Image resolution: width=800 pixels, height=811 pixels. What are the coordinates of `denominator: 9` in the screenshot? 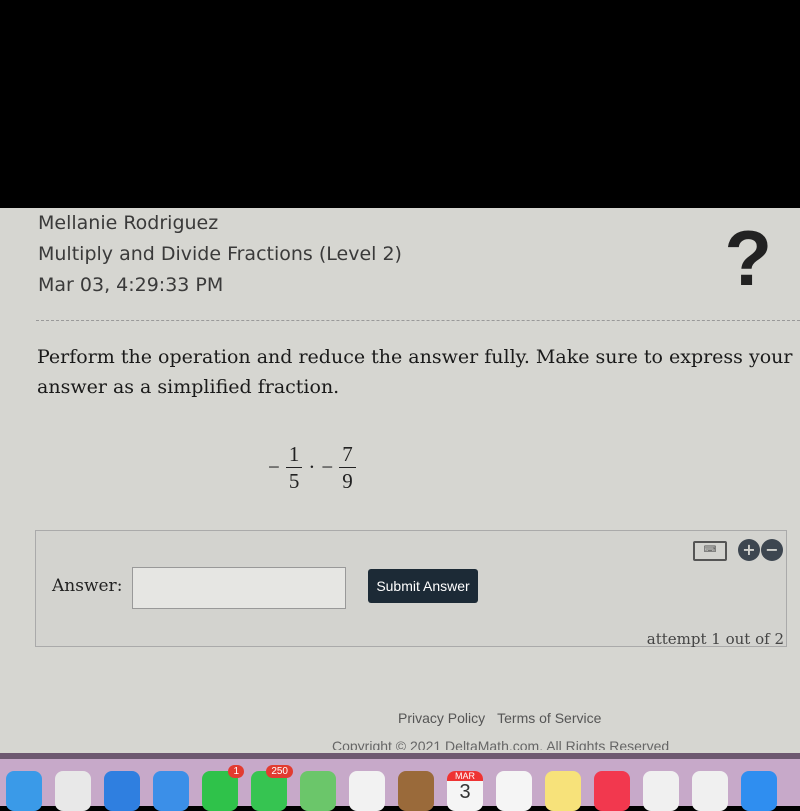 It's located at (347, 481).